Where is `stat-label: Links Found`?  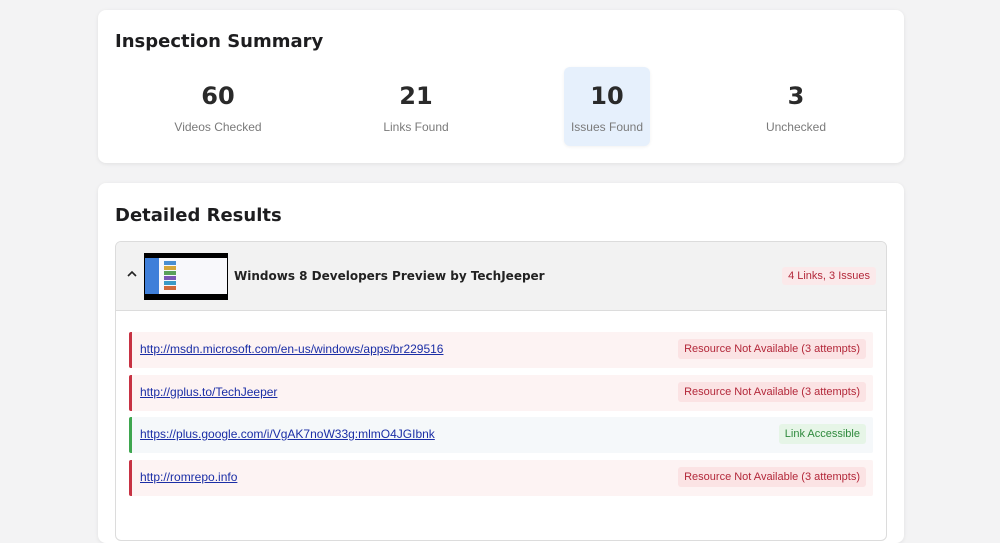 stat-label: Links Found is located at coordinates (416, 127).